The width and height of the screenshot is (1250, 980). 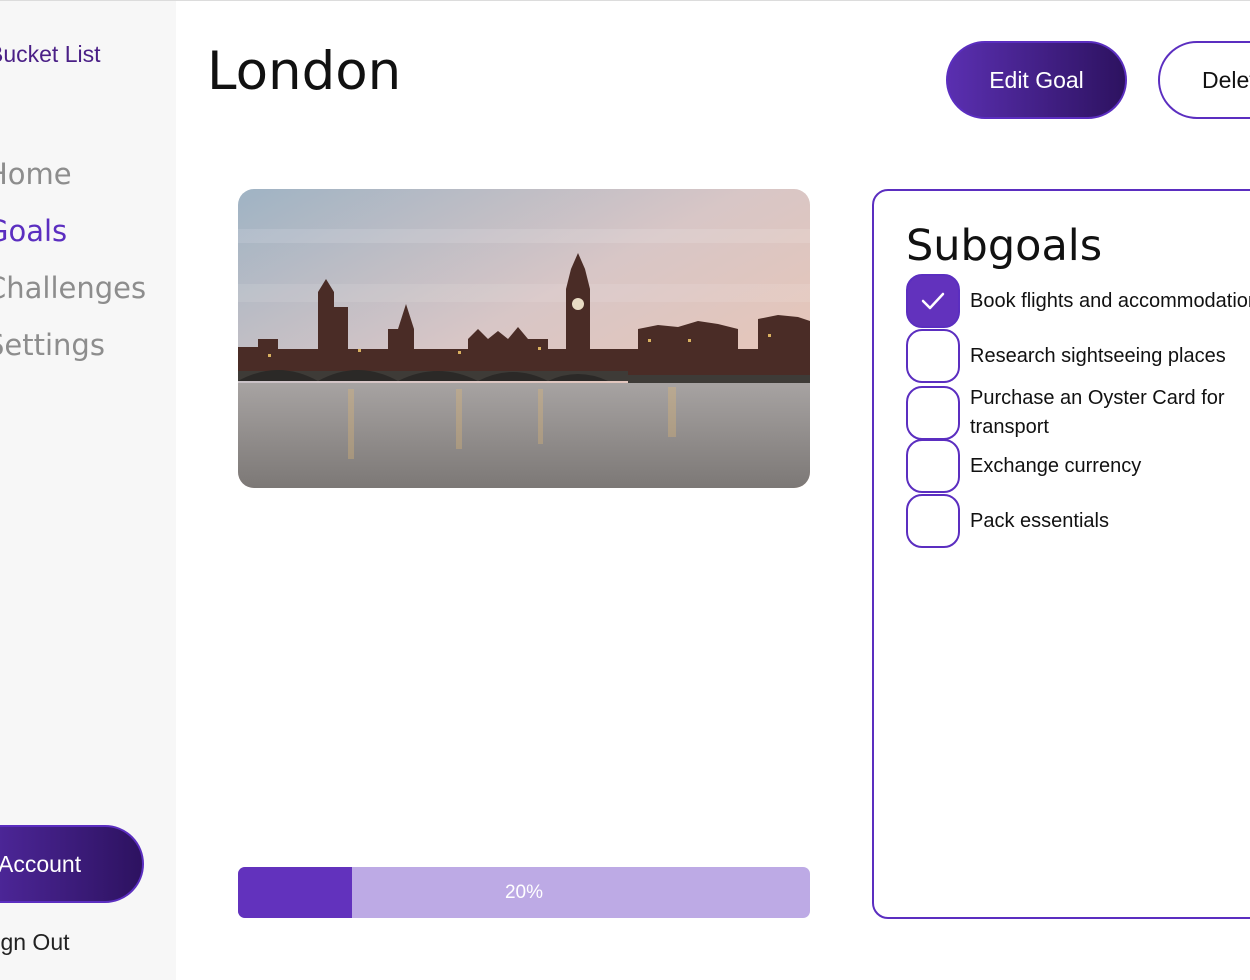 I want to click on goal-image, so click(x=524, y=338).